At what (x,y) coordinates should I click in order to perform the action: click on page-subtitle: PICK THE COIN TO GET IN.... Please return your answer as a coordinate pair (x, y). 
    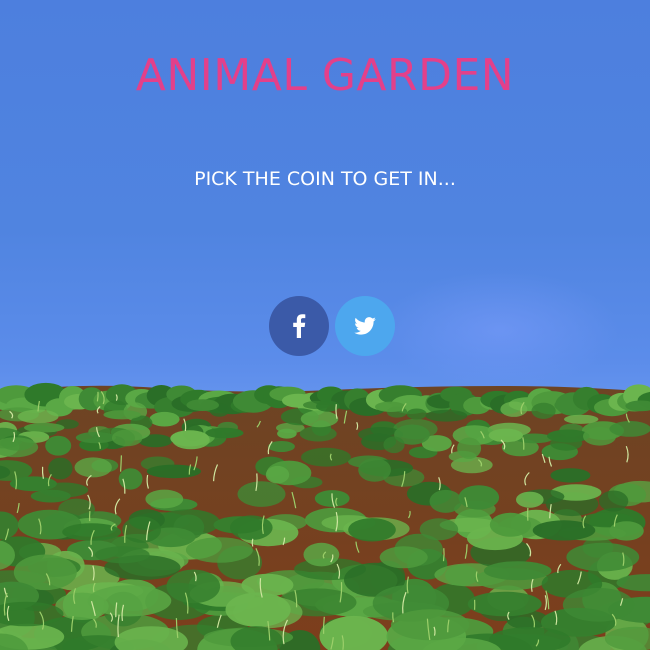
    Looking at the image, I should click on (325, 179).